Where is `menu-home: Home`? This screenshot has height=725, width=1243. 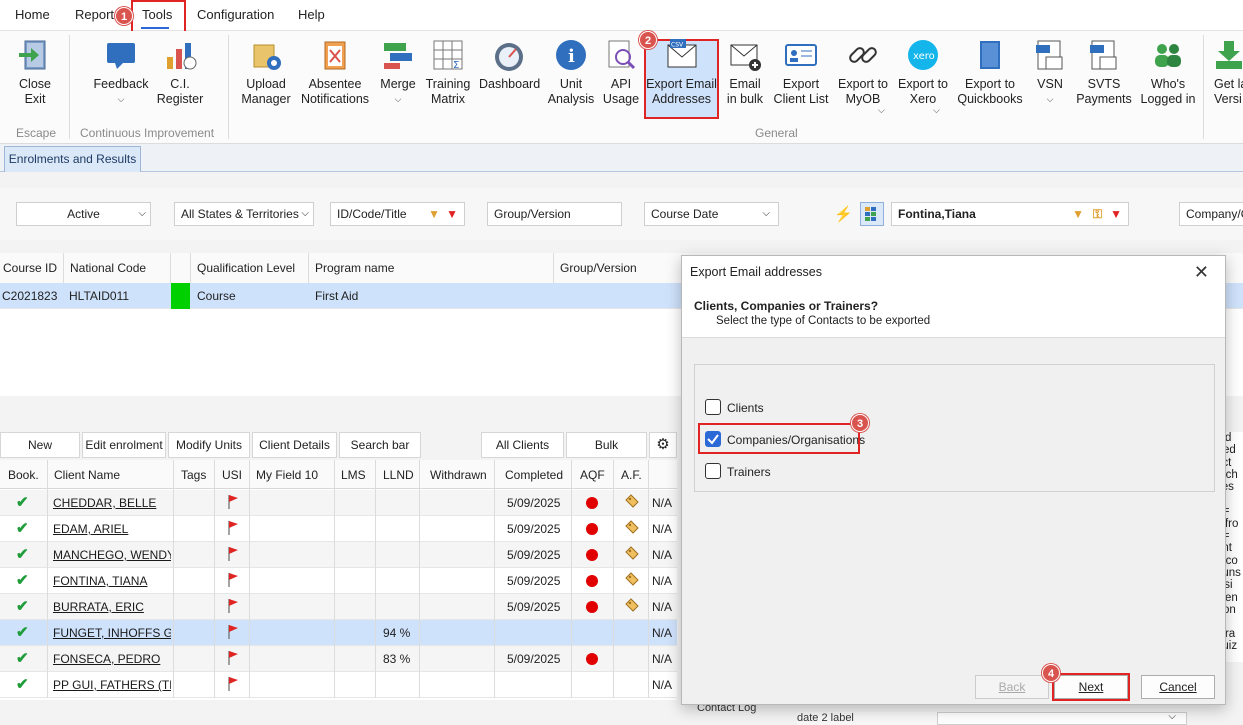
menu-home: Home is located at coordinates (32, 14).